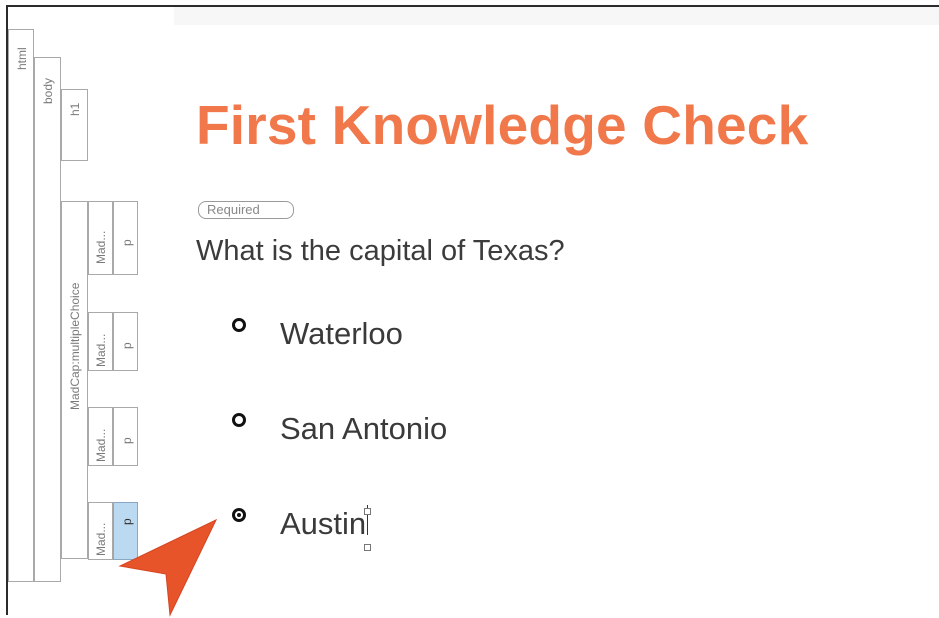 The height and width of the screenshot is (618, 939). Describe the element at coordinates (367, 547) in the screenshot. I see `selection-handle-bottom` at that location.